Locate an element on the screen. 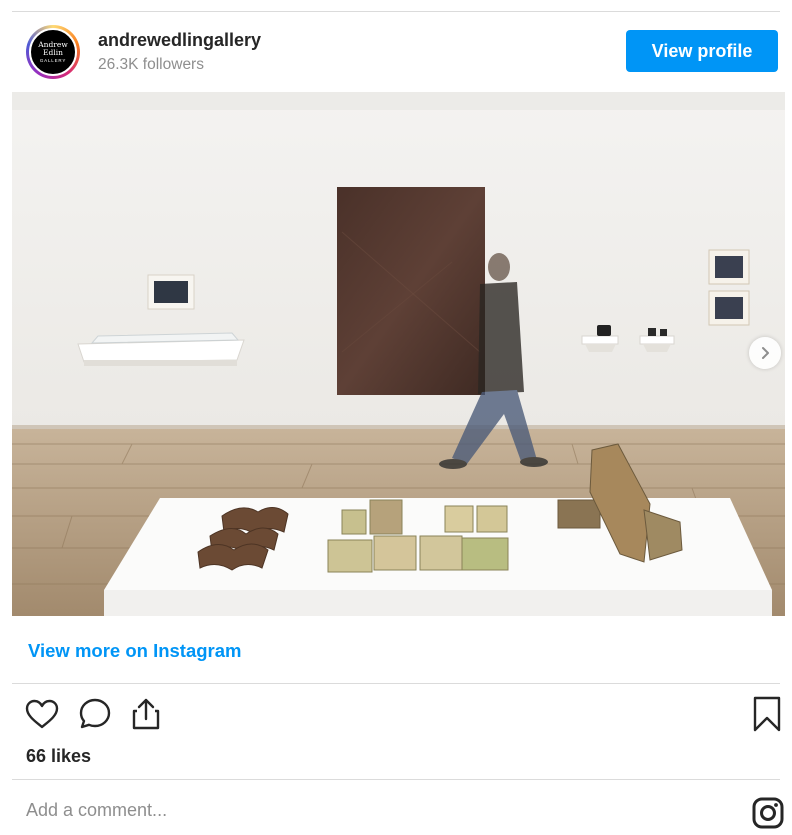 Image resolution: width=792 pixels, height=835 pixels. comment-button is located at coordinates (95, 714).